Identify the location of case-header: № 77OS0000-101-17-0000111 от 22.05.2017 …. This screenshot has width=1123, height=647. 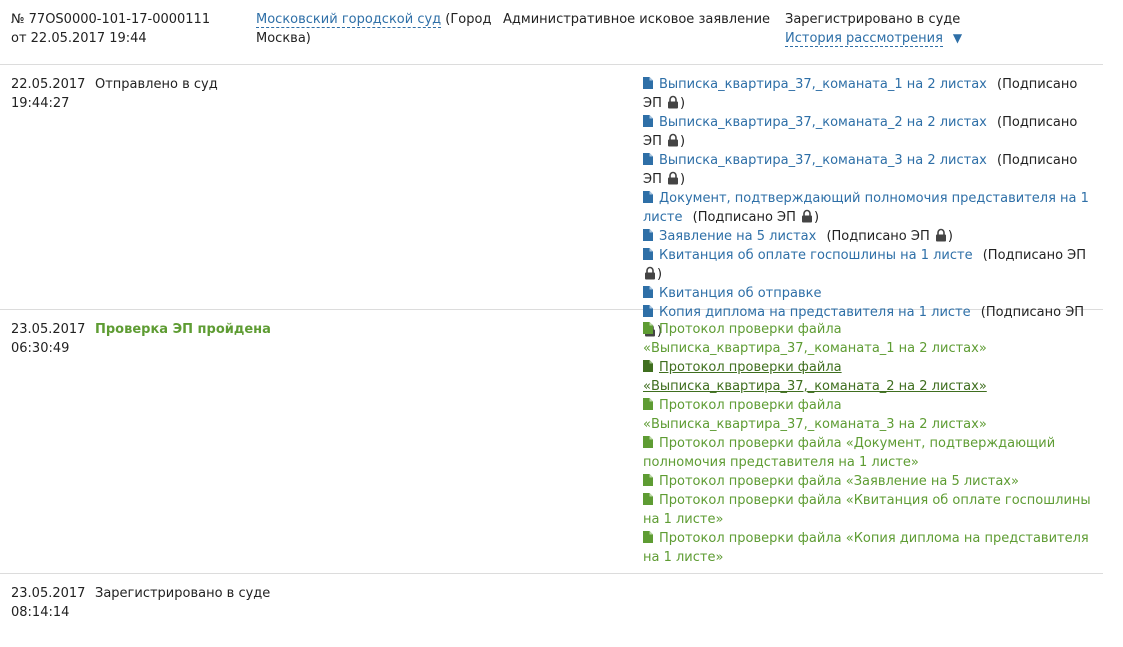
(551, 32).